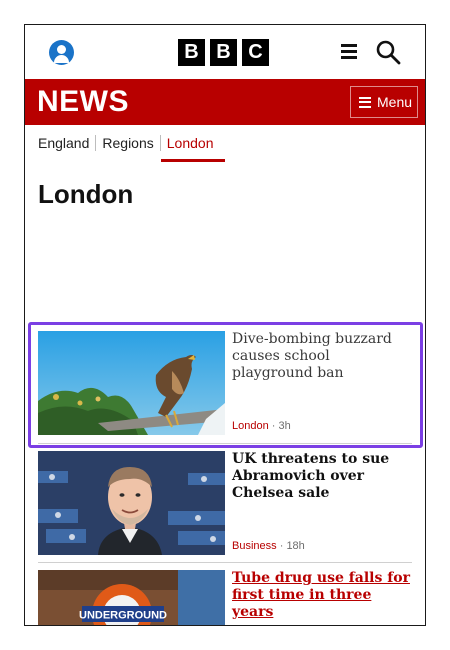  I want to click on underground-sign-text: UNDERGROUND, so click(123, 616).